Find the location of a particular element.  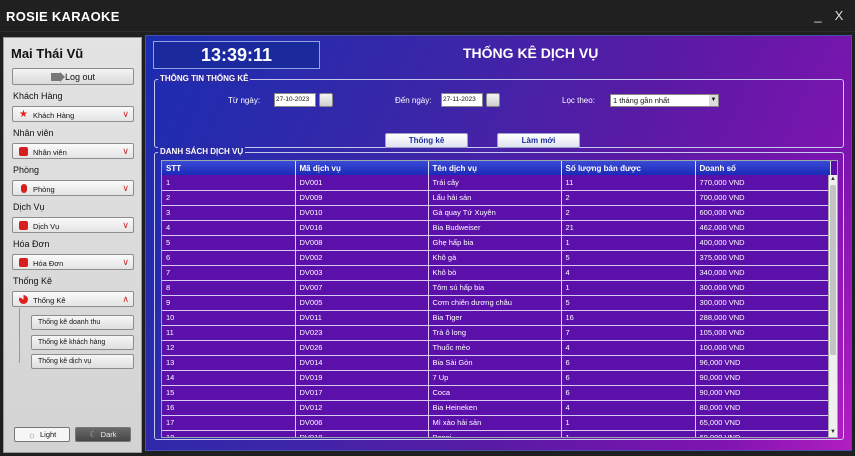

sub-item-revenue-stats: Thống kê doanh thu is located at coordinates (82, 322).